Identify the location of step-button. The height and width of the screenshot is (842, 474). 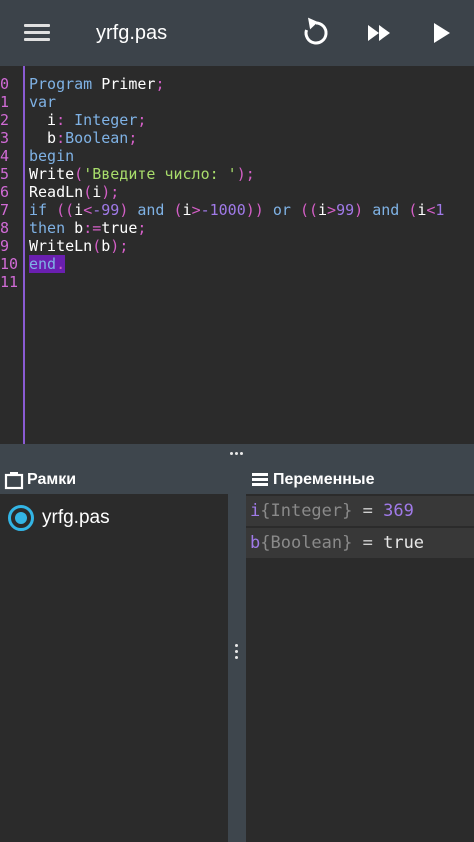
(380, 33).